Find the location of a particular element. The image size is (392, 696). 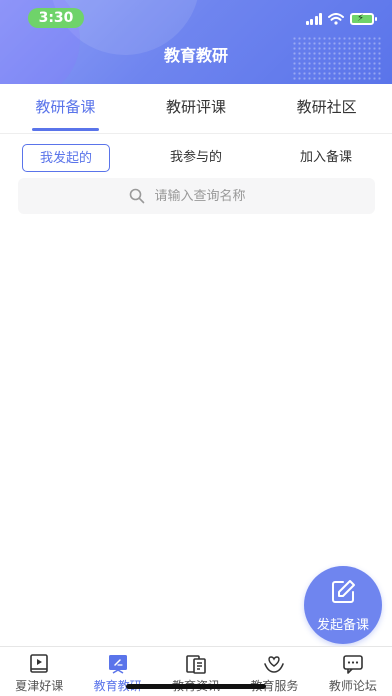

tab-jiaoyan-shequ: 教研社区 is located at coordinates (326, 108).